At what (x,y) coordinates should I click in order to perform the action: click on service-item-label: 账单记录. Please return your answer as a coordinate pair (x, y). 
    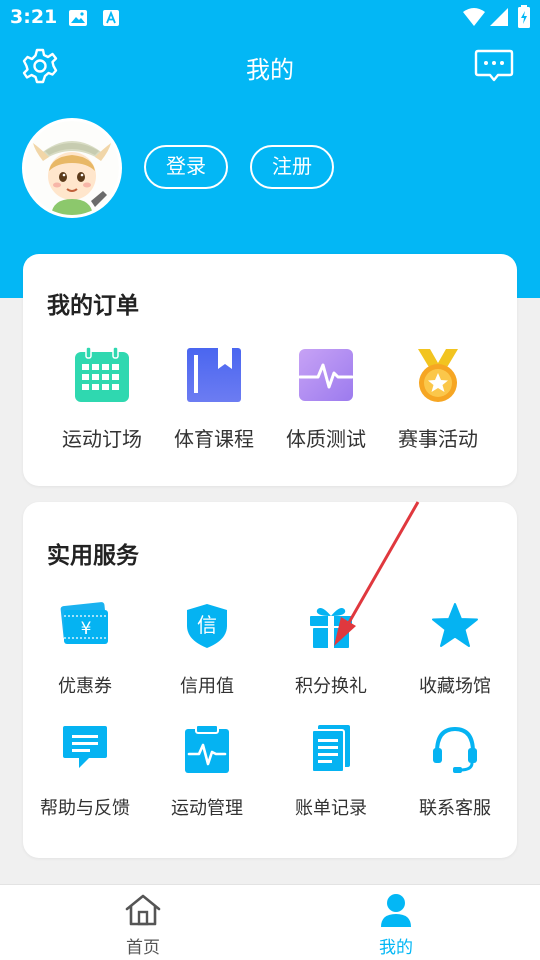
    Looking at the image, I should click on (331, 808).